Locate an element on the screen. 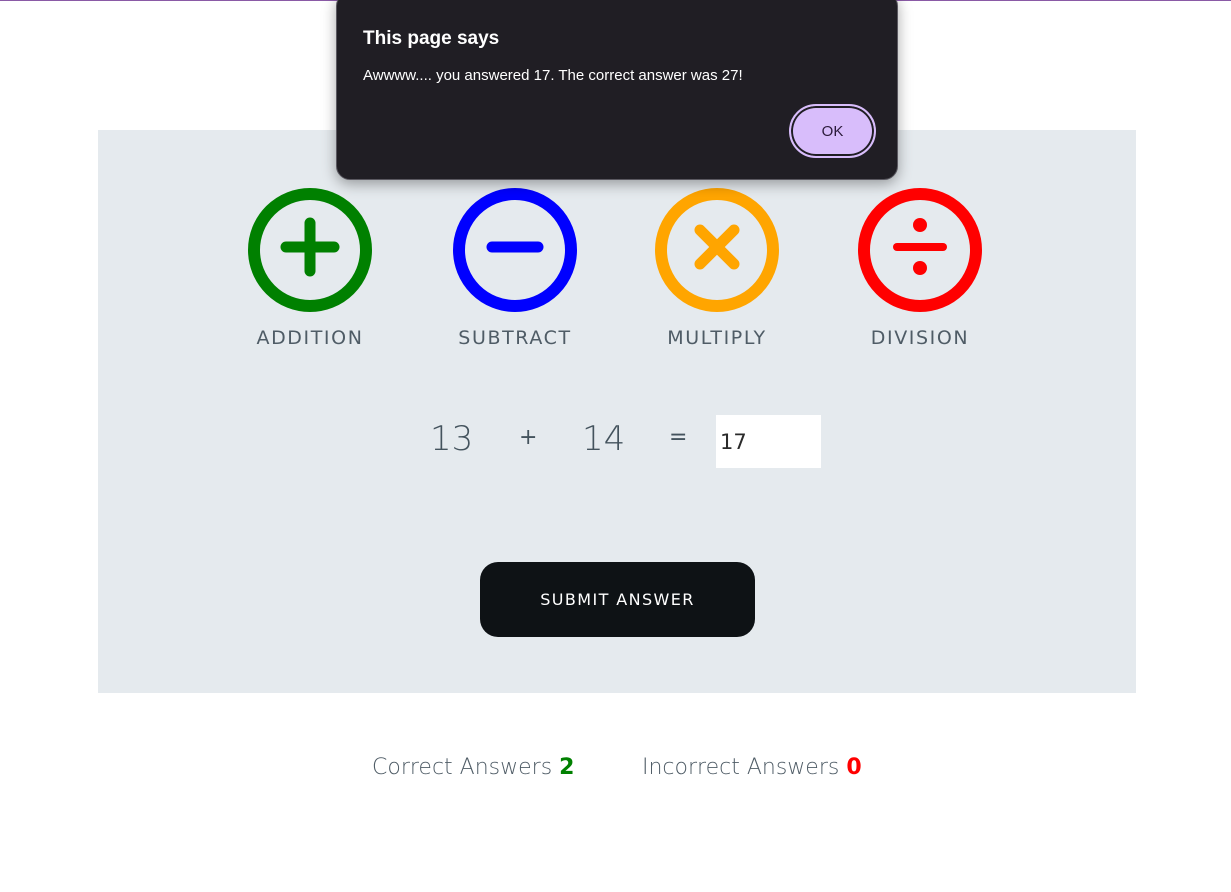 This screenshot has height=892, width=1231. correct-answers-label: Correct Answers is located at coordinates (462, 767).